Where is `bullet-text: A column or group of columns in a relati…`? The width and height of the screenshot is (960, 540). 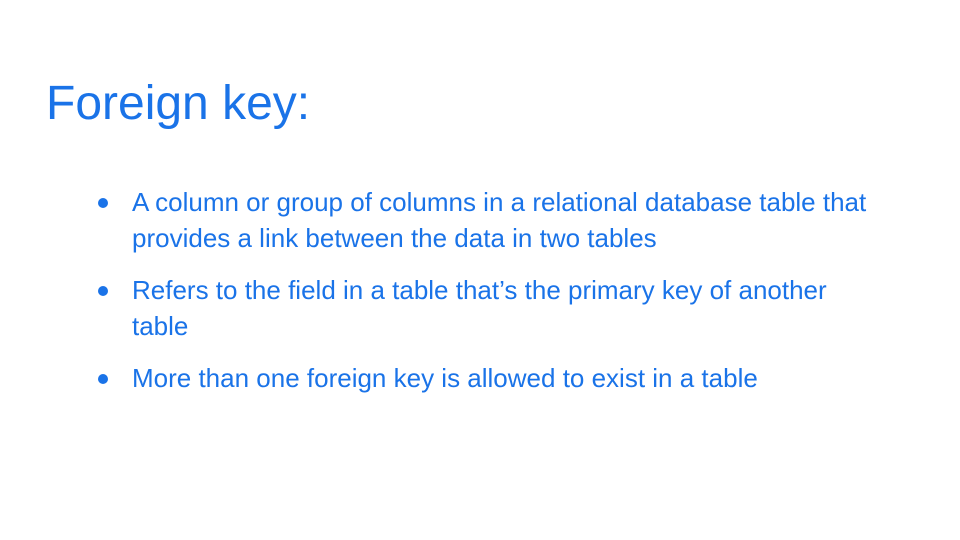
bullet-text: A column or group of columns in a relati… is located at coordinates (499, 220).